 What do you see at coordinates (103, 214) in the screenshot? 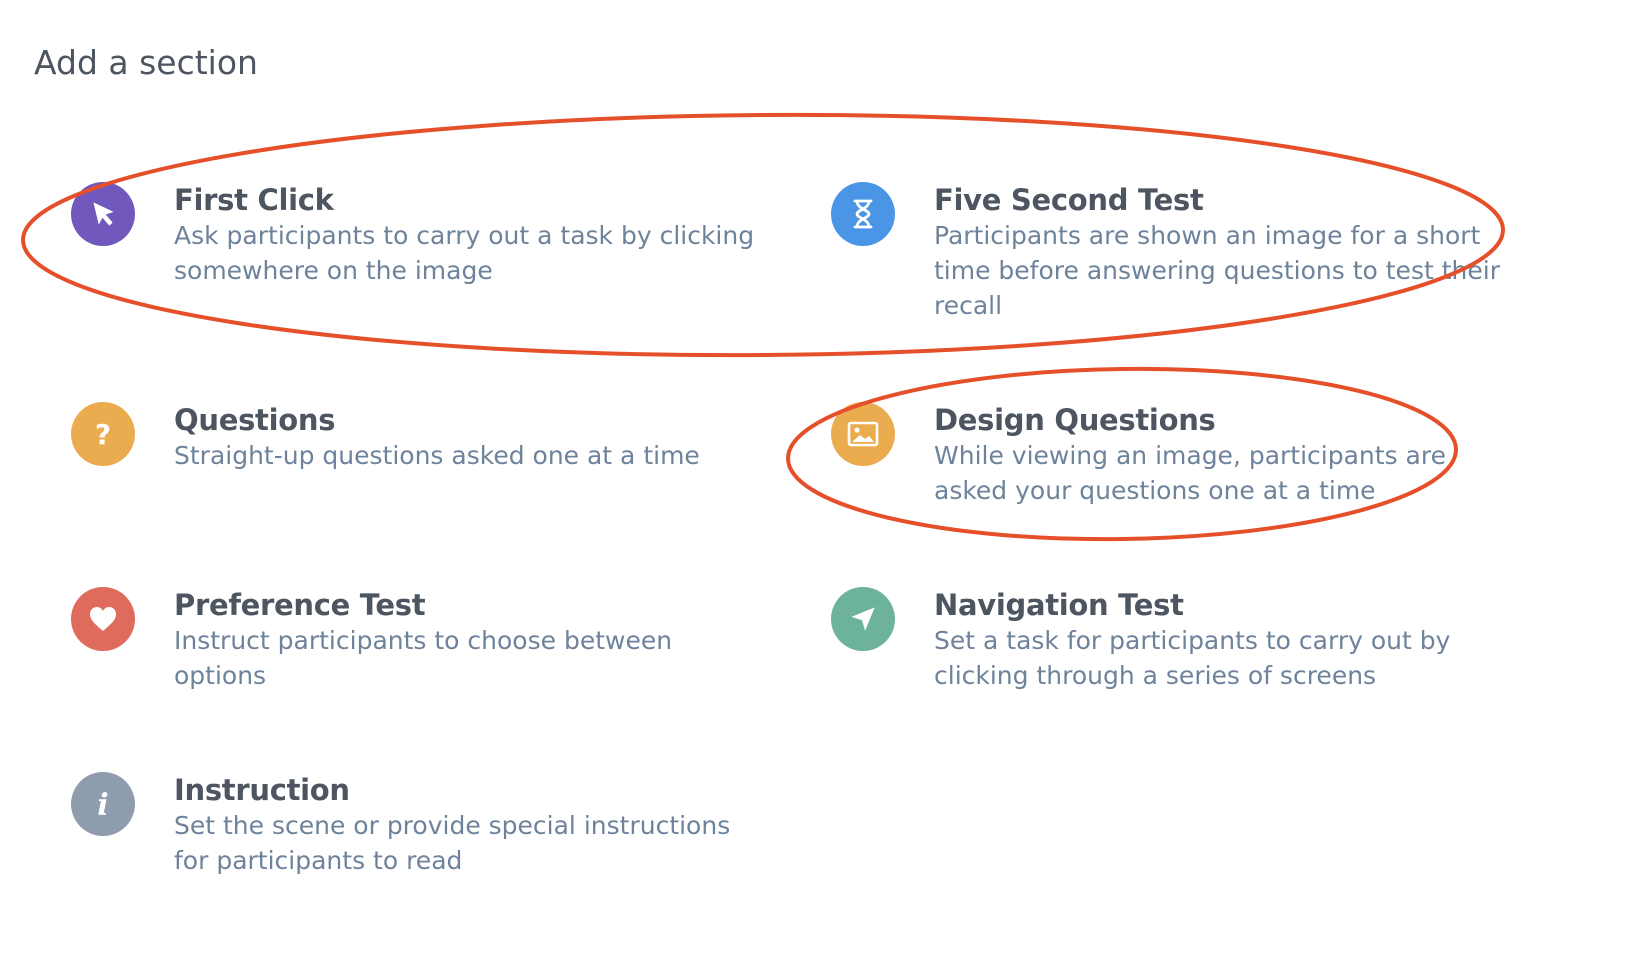
I see `cursor-arrow-icon` at bounding box center [103, 214].